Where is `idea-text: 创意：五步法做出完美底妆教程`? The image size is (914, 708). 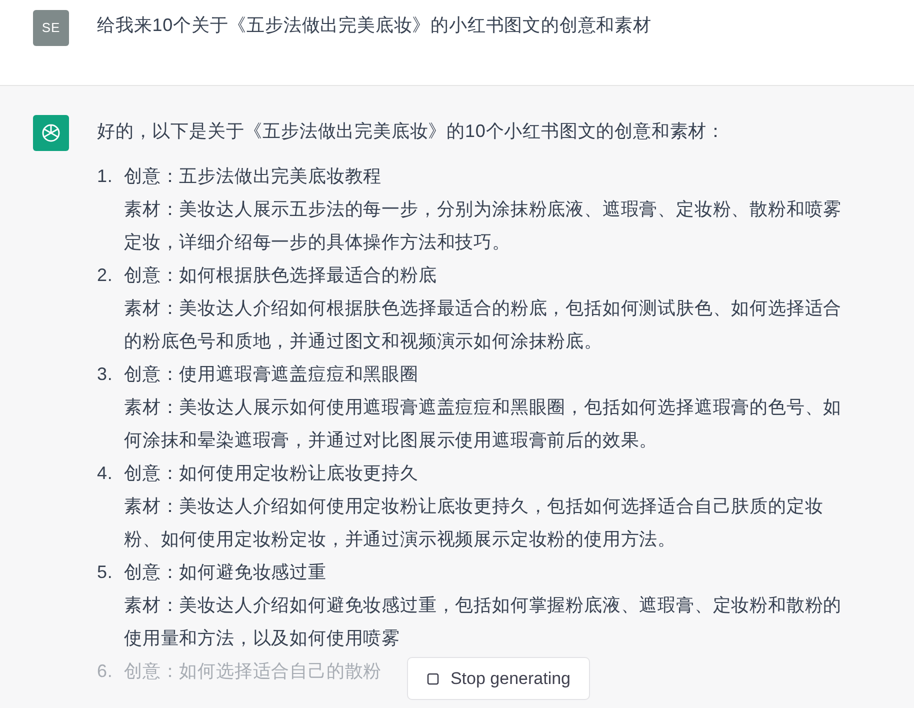 idea-text: 创意：五步法做出完美底妆教程 is located at coordinates (253, 176).